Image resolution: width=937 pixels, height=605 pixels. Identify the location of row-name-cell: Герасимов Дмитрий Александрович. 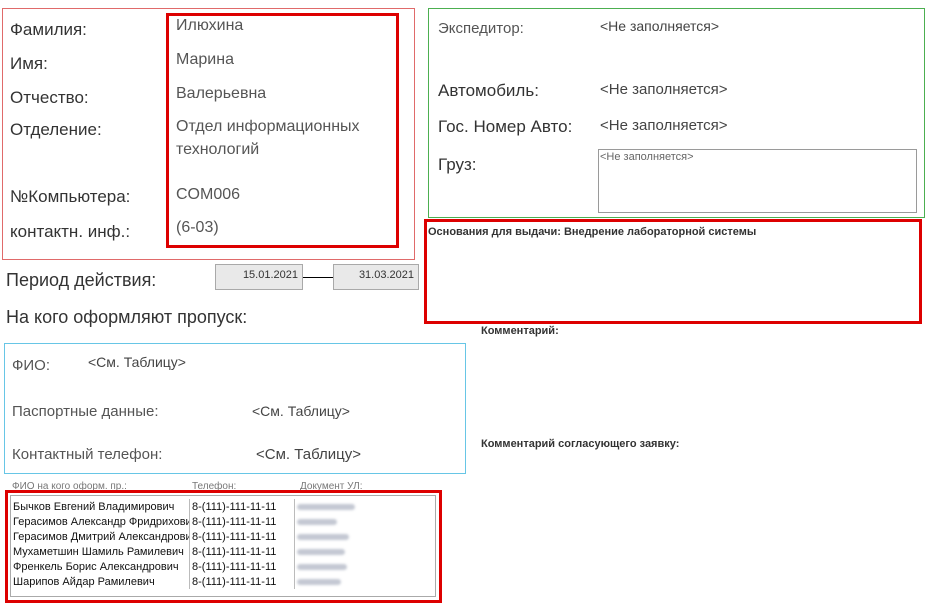
(100, 536).